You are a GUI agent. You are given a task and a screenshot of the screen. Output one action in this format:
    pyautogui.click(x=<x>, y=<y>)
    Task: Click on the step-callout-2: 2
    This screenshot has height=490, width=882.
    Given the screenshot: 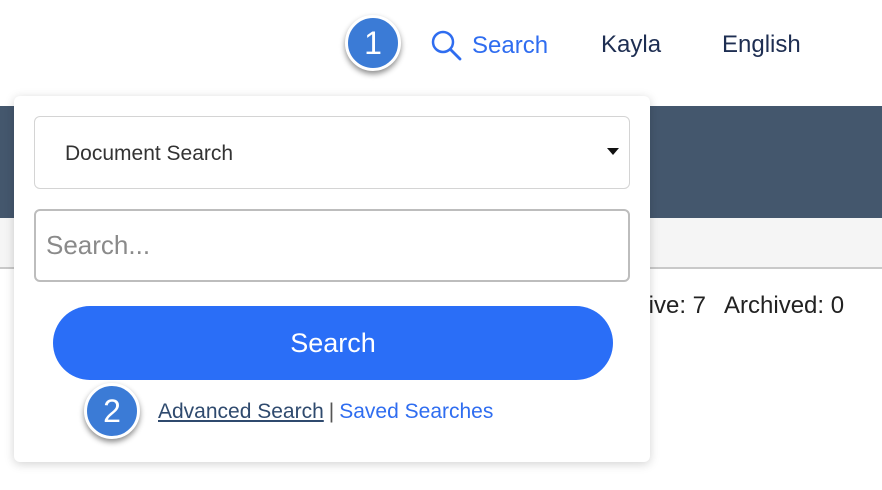 What is the action you would take?
    pyautogui.click(x=112, y=411)
    